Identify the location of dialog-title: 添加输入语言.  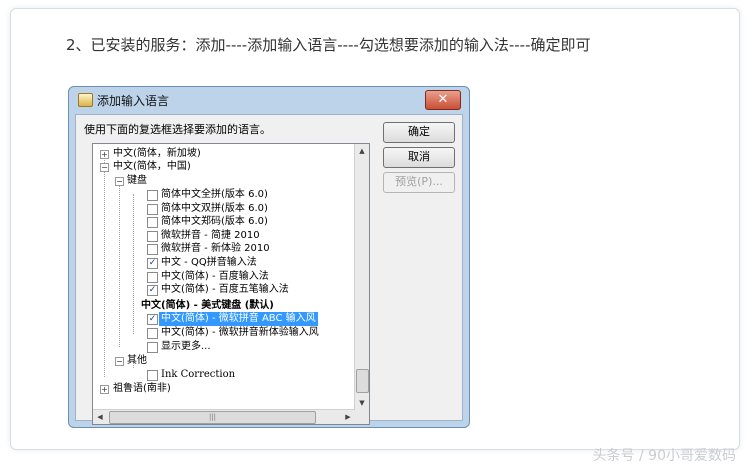
(133, 101).